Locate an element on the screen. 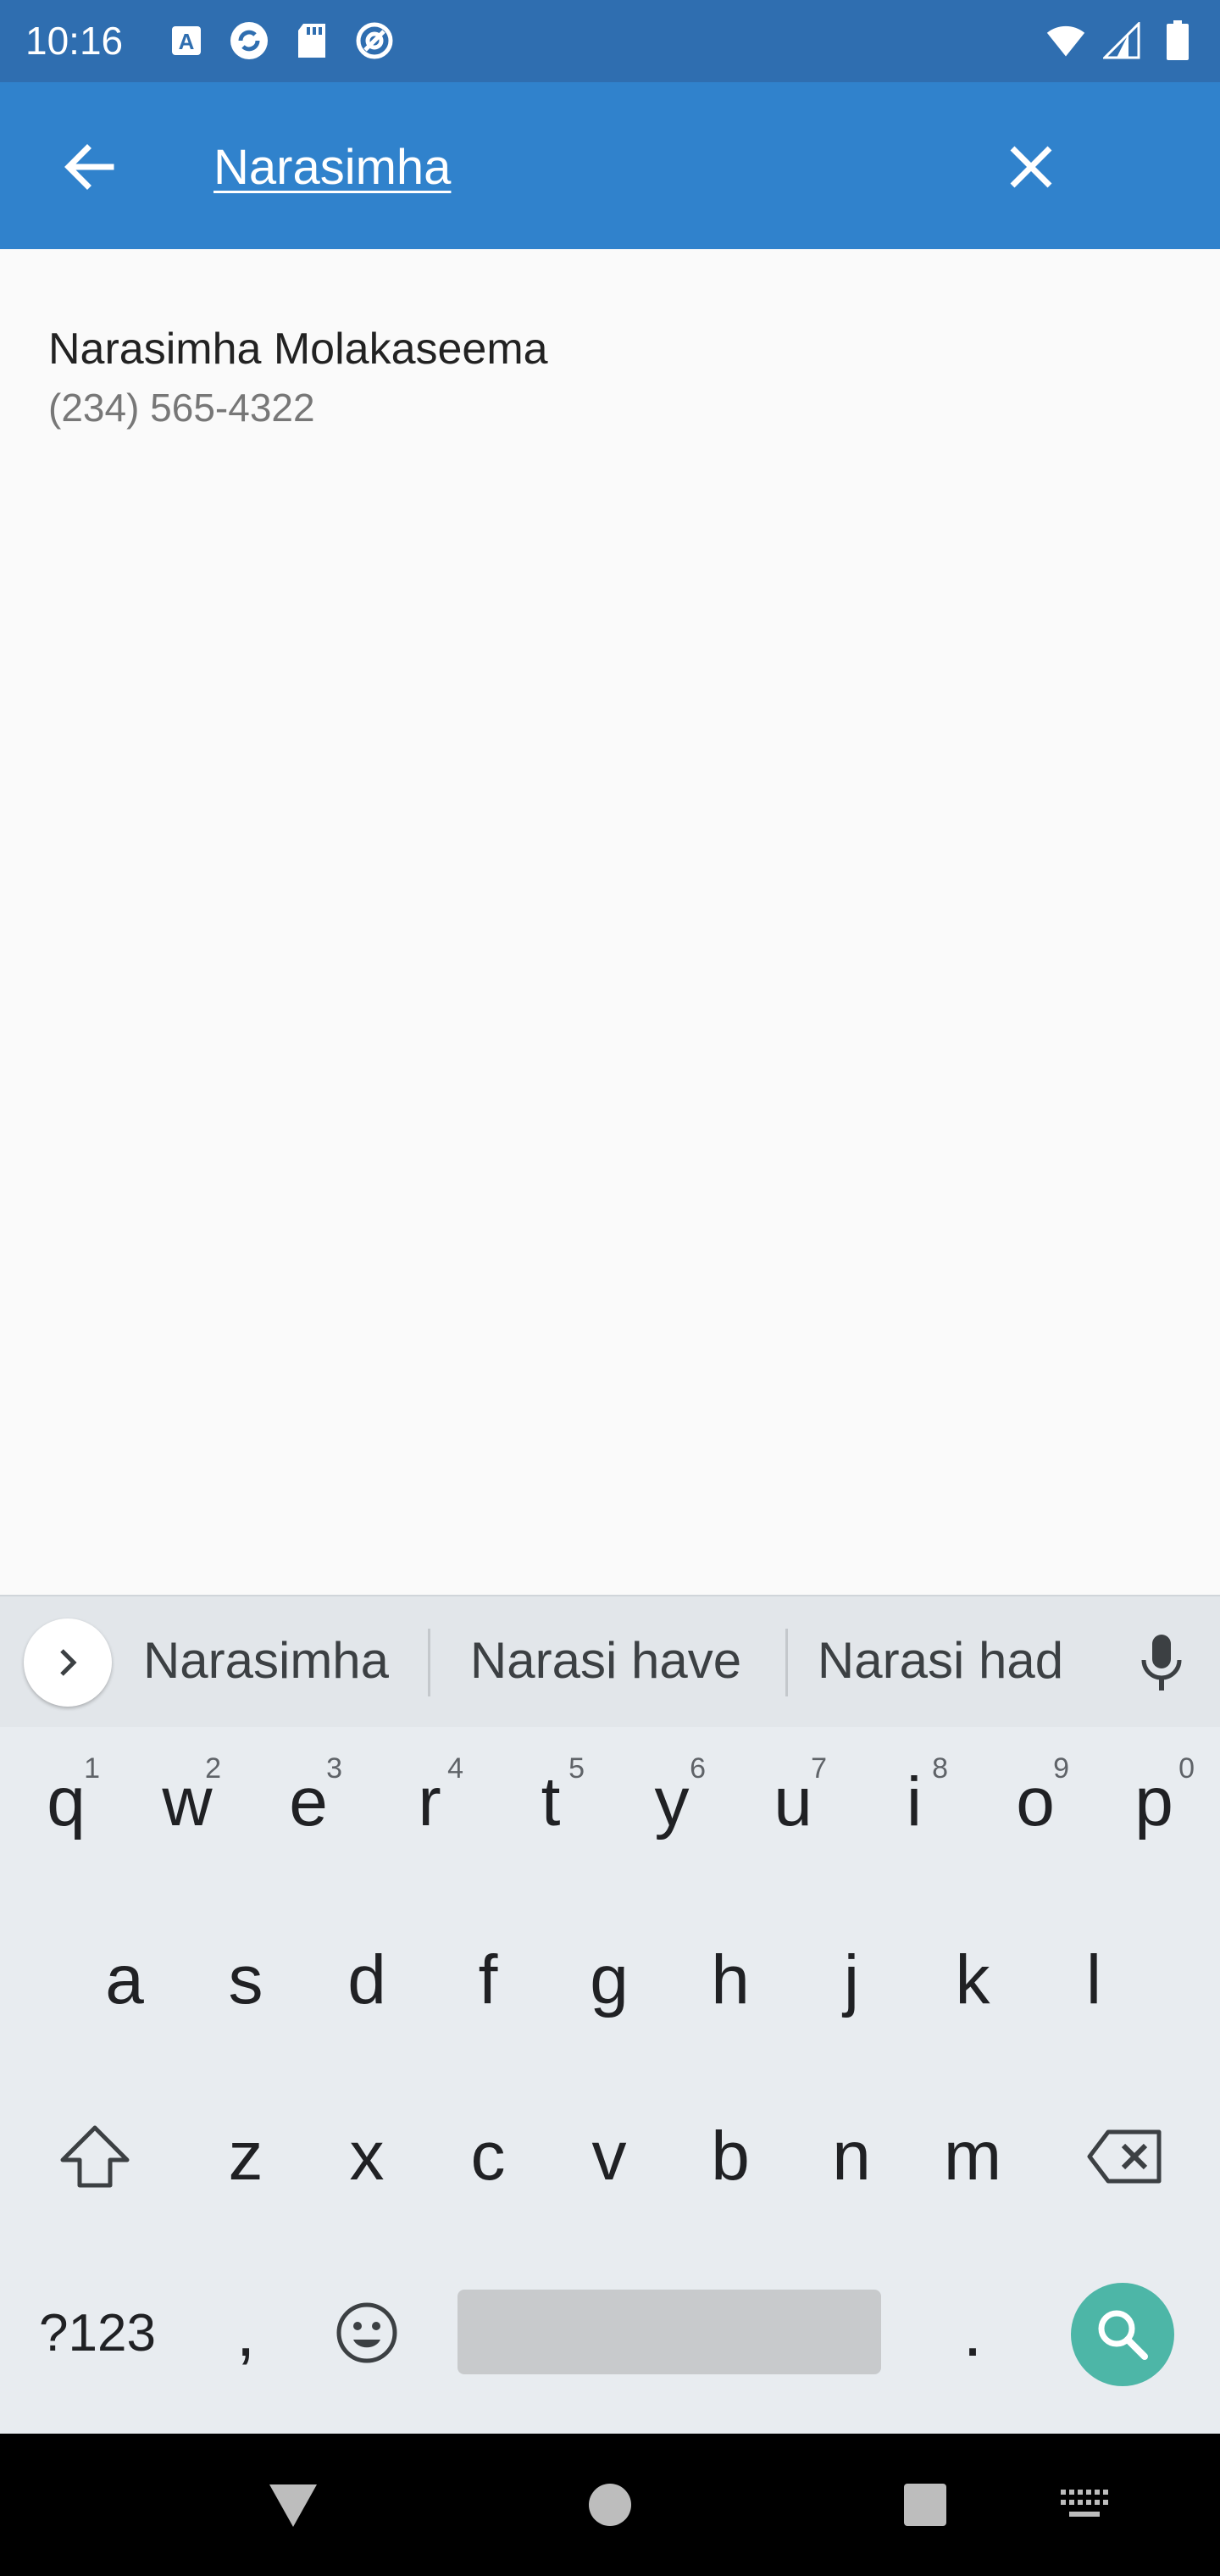 The width and height of the screenshot is (1220, 2576). key-n: n is located at coordinates (851, 2157).